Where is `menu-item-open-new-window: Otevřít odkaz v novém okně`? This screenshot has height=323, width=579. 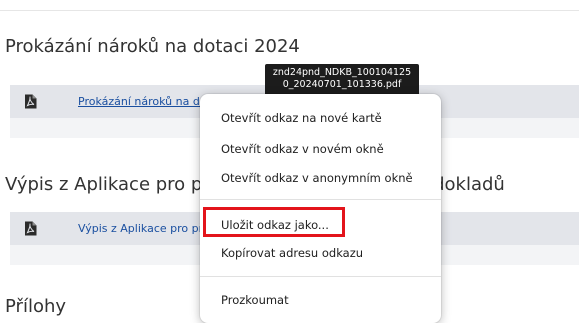 menu-item-open-new-window: Otevřít odkaz v novém okně is located at coordinates (320, 149).